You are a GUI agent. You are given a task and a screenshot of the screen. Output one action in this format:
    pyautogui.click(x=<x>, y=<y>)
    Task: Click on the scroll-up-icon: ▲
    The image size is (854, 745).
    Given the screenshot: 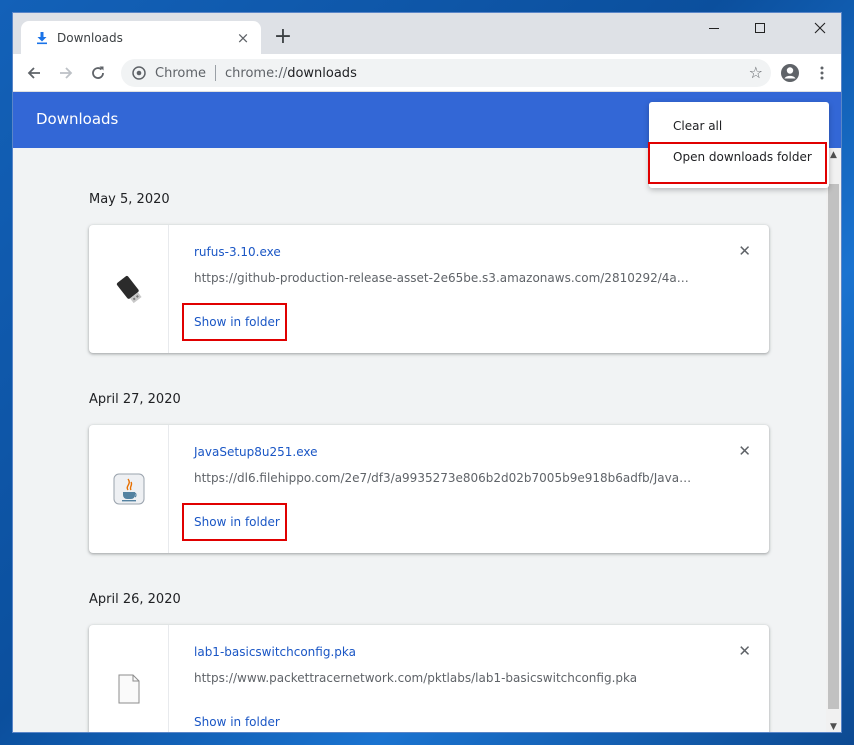 What is the action you would take?
    pyautogui.click(x=833, y=155)
    